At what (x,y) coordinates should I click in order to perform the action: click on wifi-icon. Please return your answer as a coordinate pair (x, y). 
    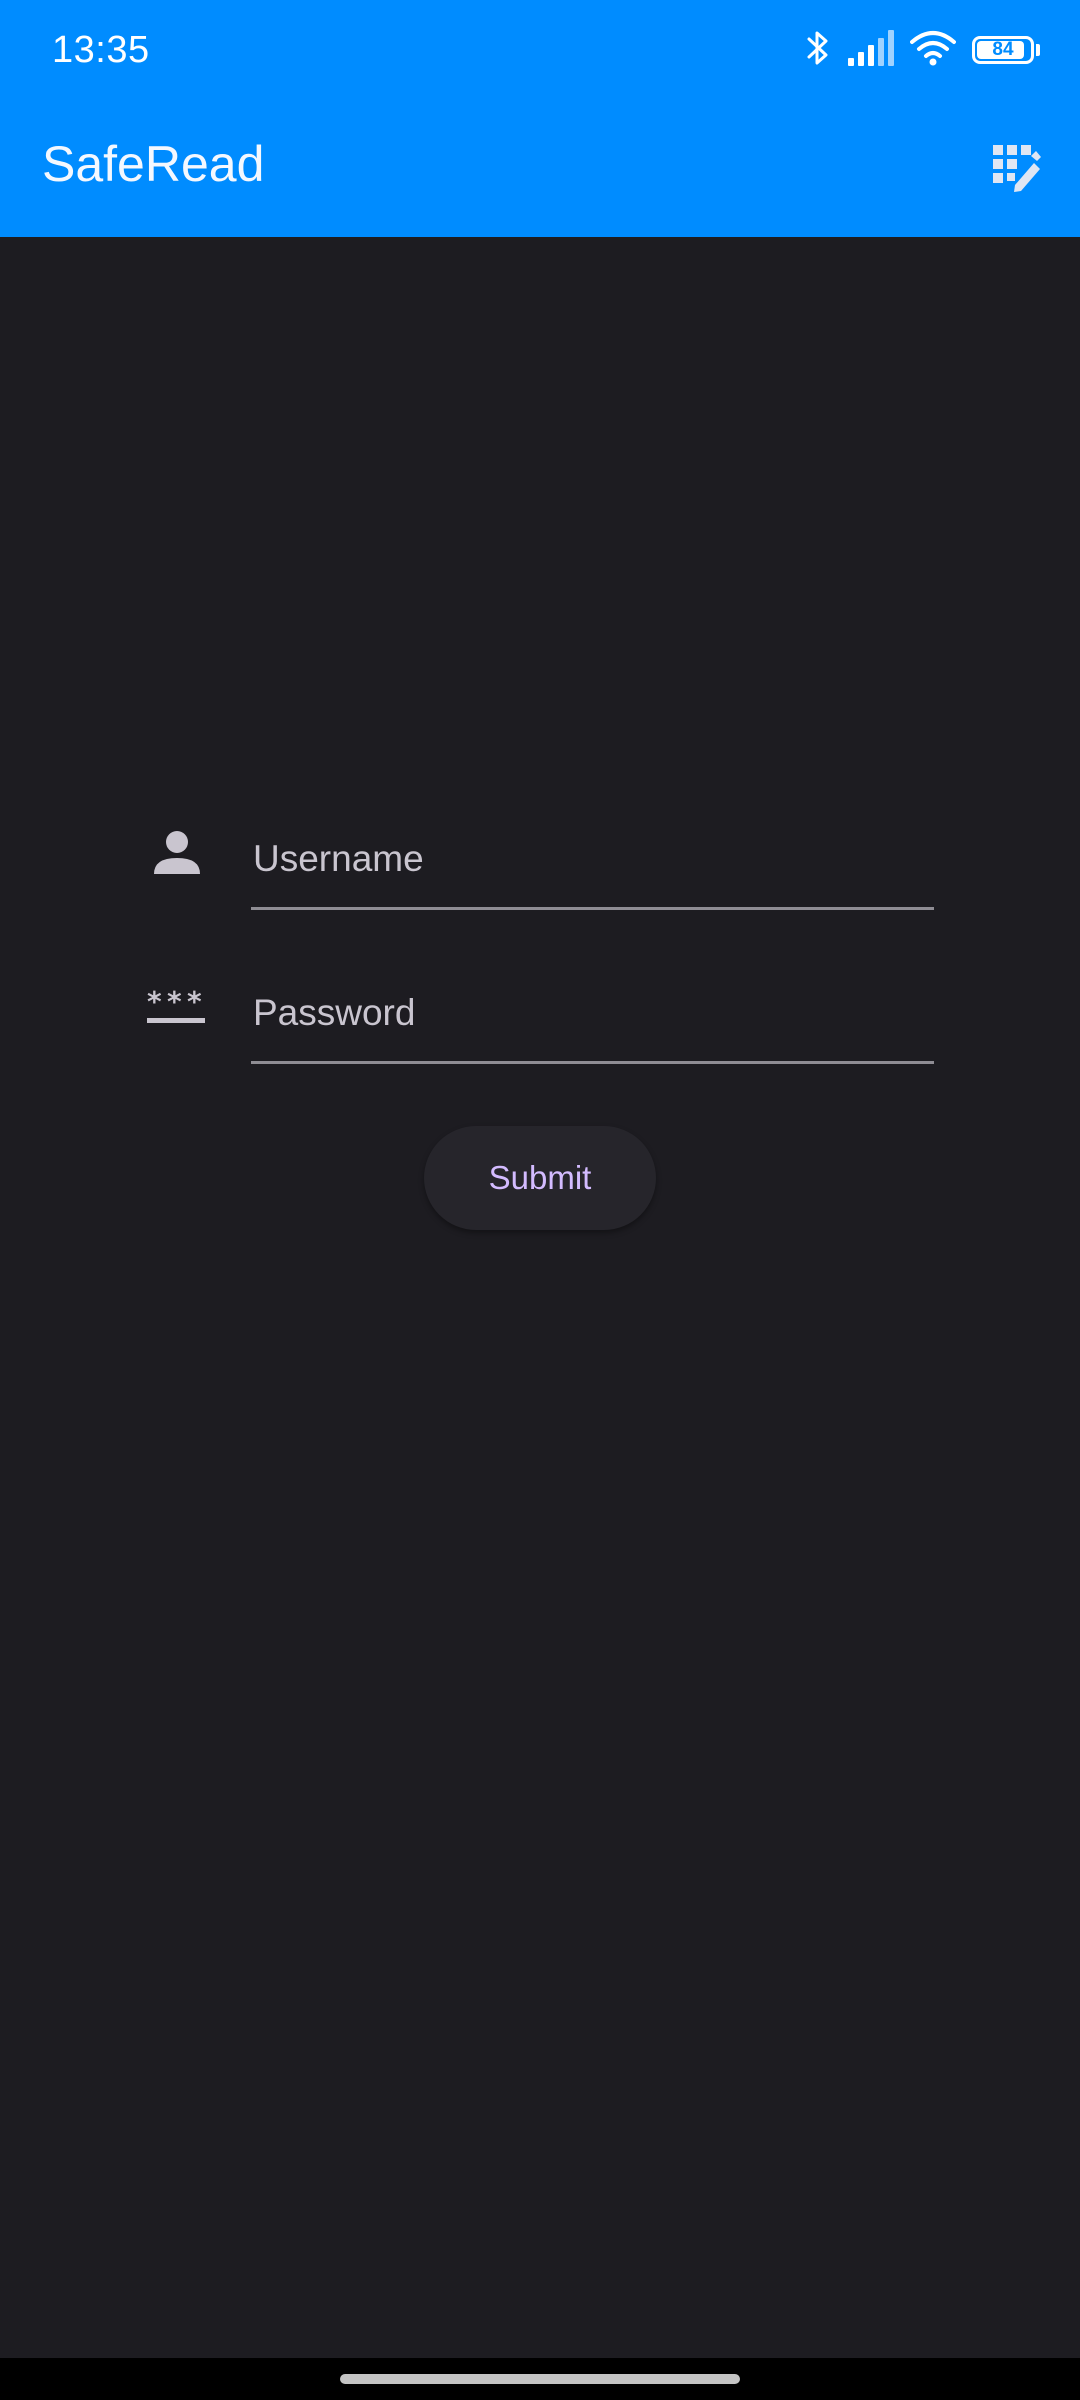
    Looking at the image, I should click on (933, 50).